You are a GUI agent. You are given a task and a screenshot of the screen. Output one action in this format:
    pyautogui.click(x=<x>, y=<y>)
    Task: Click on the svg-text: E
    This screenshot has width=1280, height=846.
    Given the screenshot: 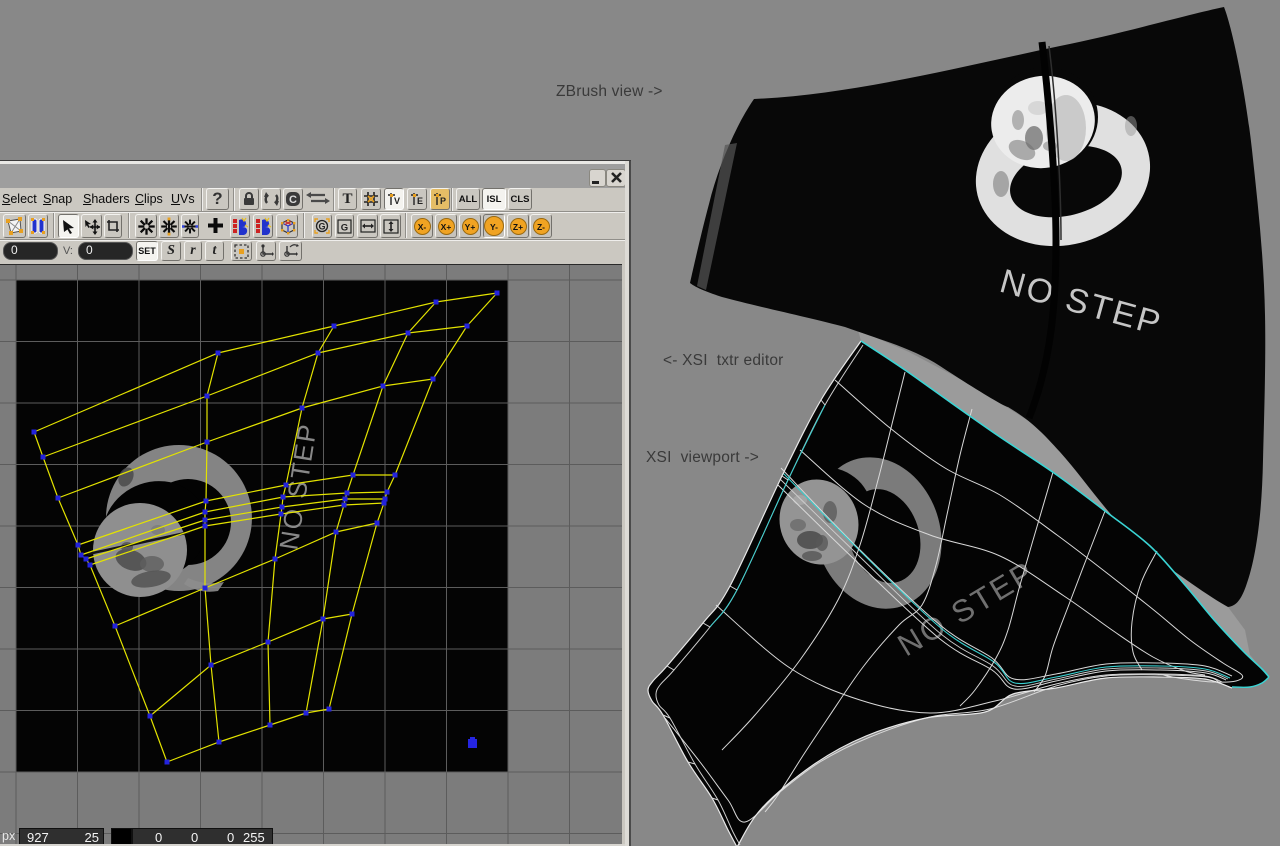 What is the action you would take?
    pyautogui.click(x=420, y=201)
    